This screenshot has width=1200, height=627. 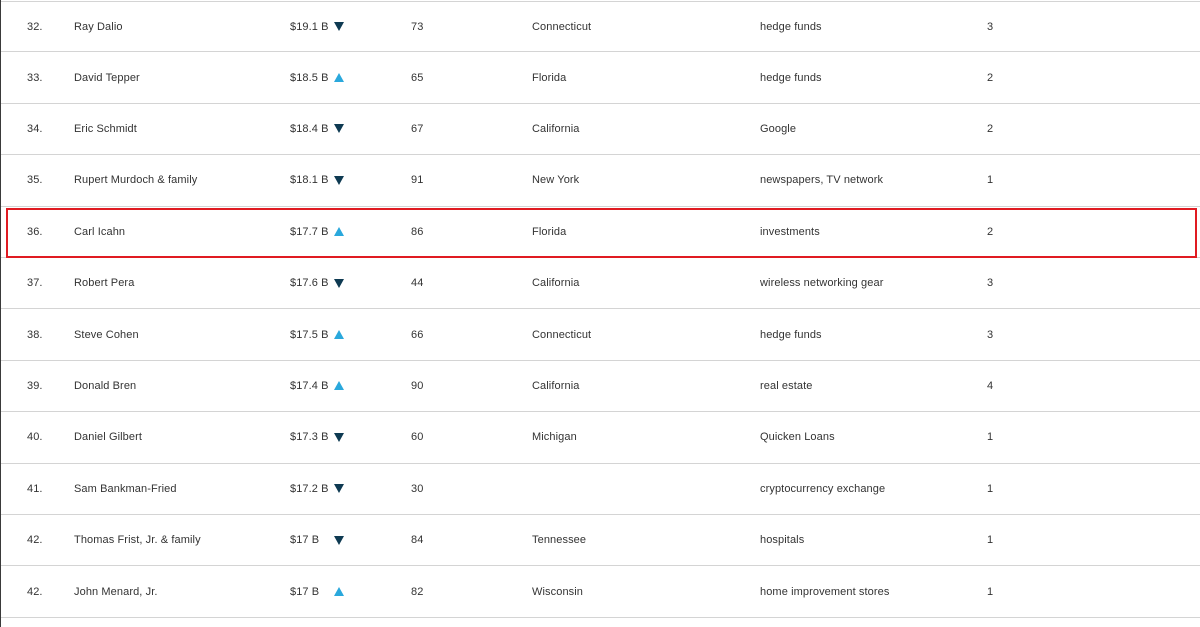 What do you see at coordinates (100, 231) in the screenshot?
I see `name-cell: Carl Icahn` at bounding box center [100, 231].